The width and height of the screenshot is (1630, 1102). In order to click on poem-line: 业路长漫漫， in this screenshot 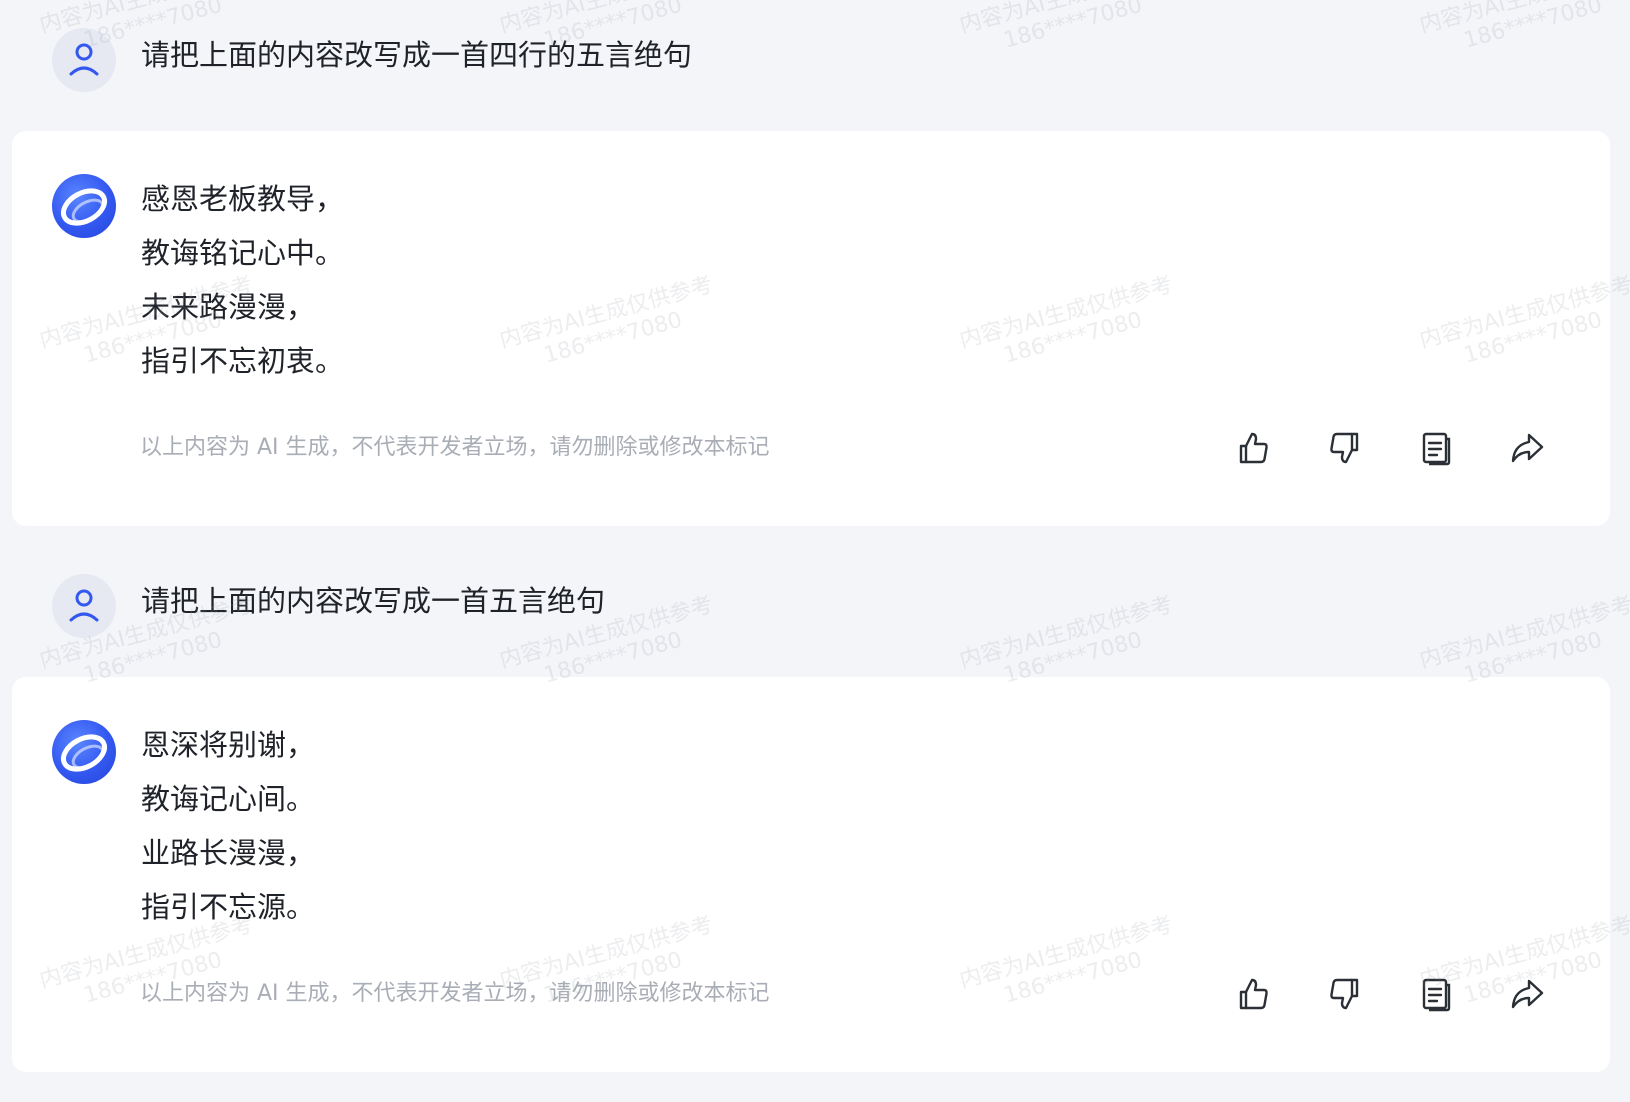, I will do `click(228, 853)`.